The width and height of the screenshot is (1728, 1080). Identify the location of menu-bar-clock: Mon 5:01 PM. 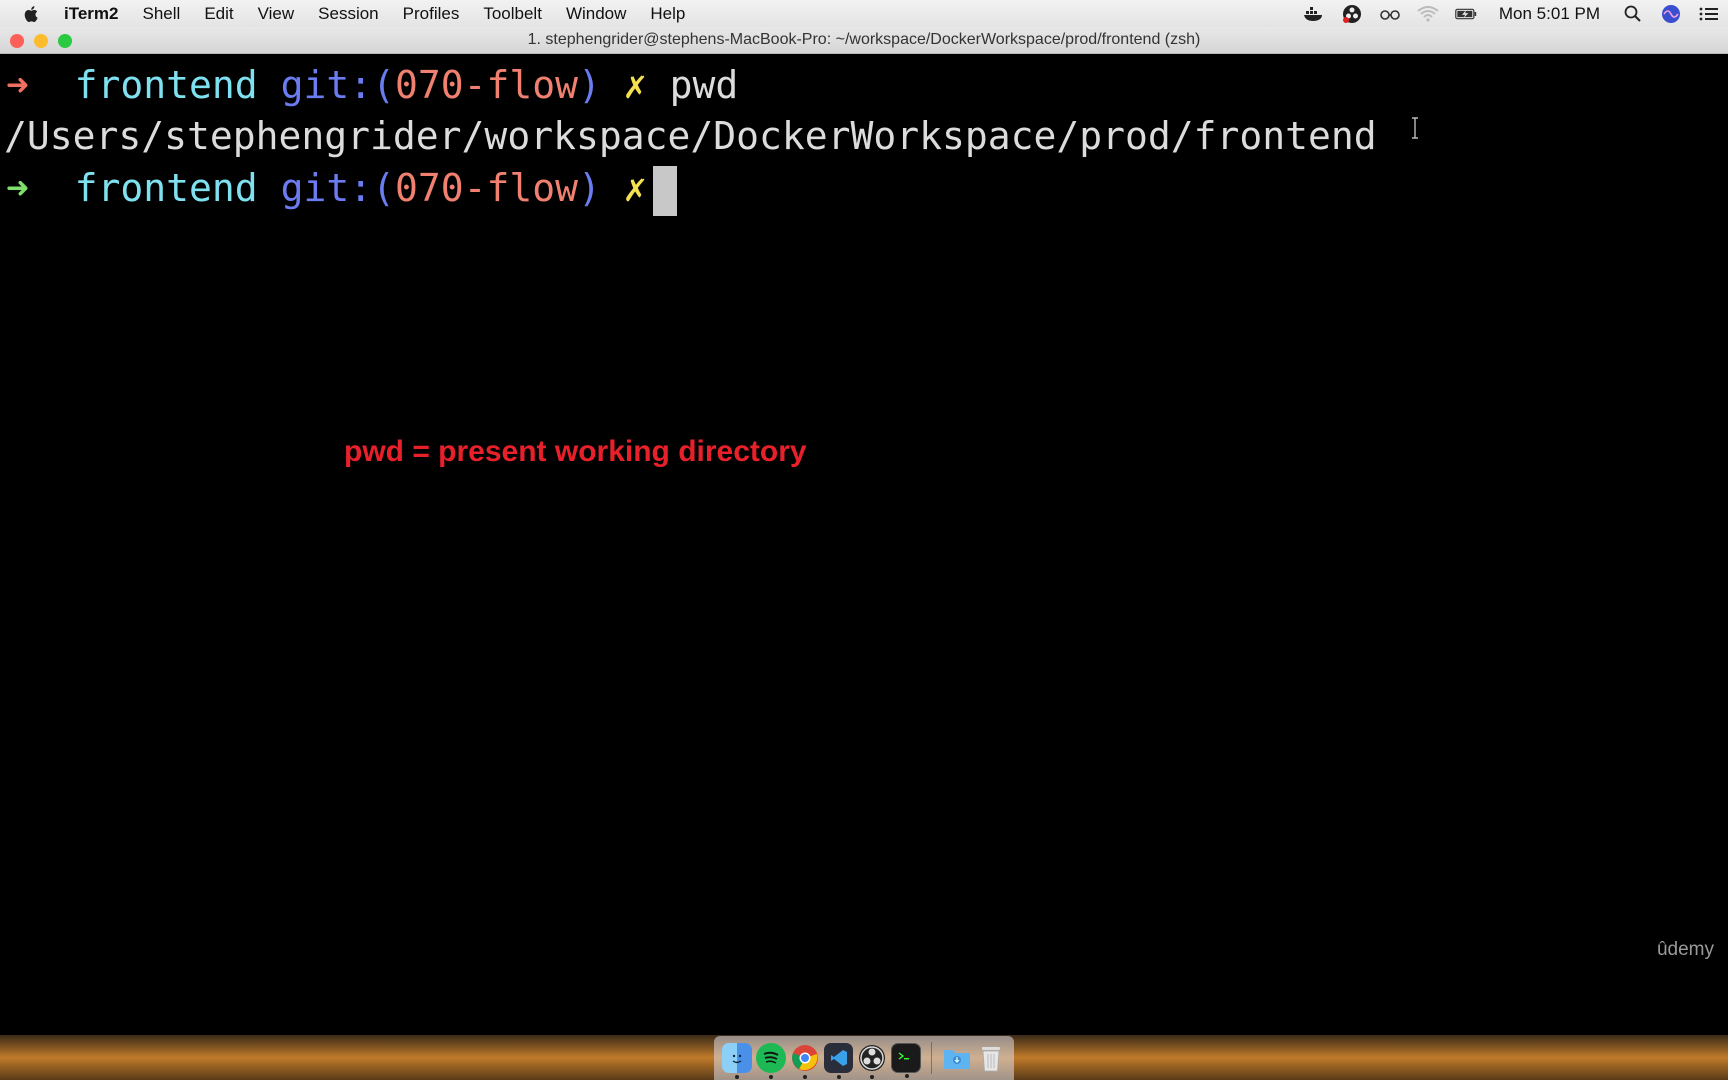
(1549, 14).